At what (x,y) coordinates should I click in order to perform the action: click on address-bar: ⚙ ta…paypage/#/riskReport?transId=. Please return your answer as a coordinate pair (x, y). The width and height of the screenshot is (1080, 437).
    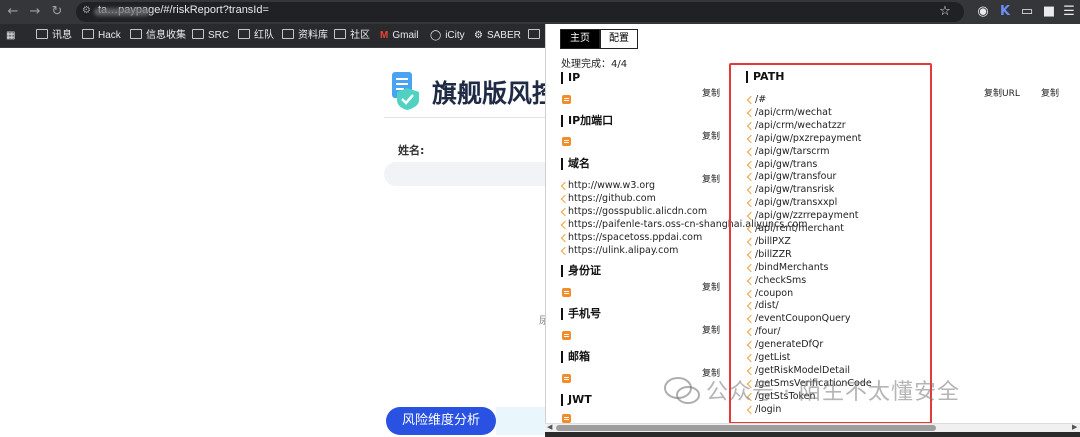
    Looking at the image, I should click on (520, 12).